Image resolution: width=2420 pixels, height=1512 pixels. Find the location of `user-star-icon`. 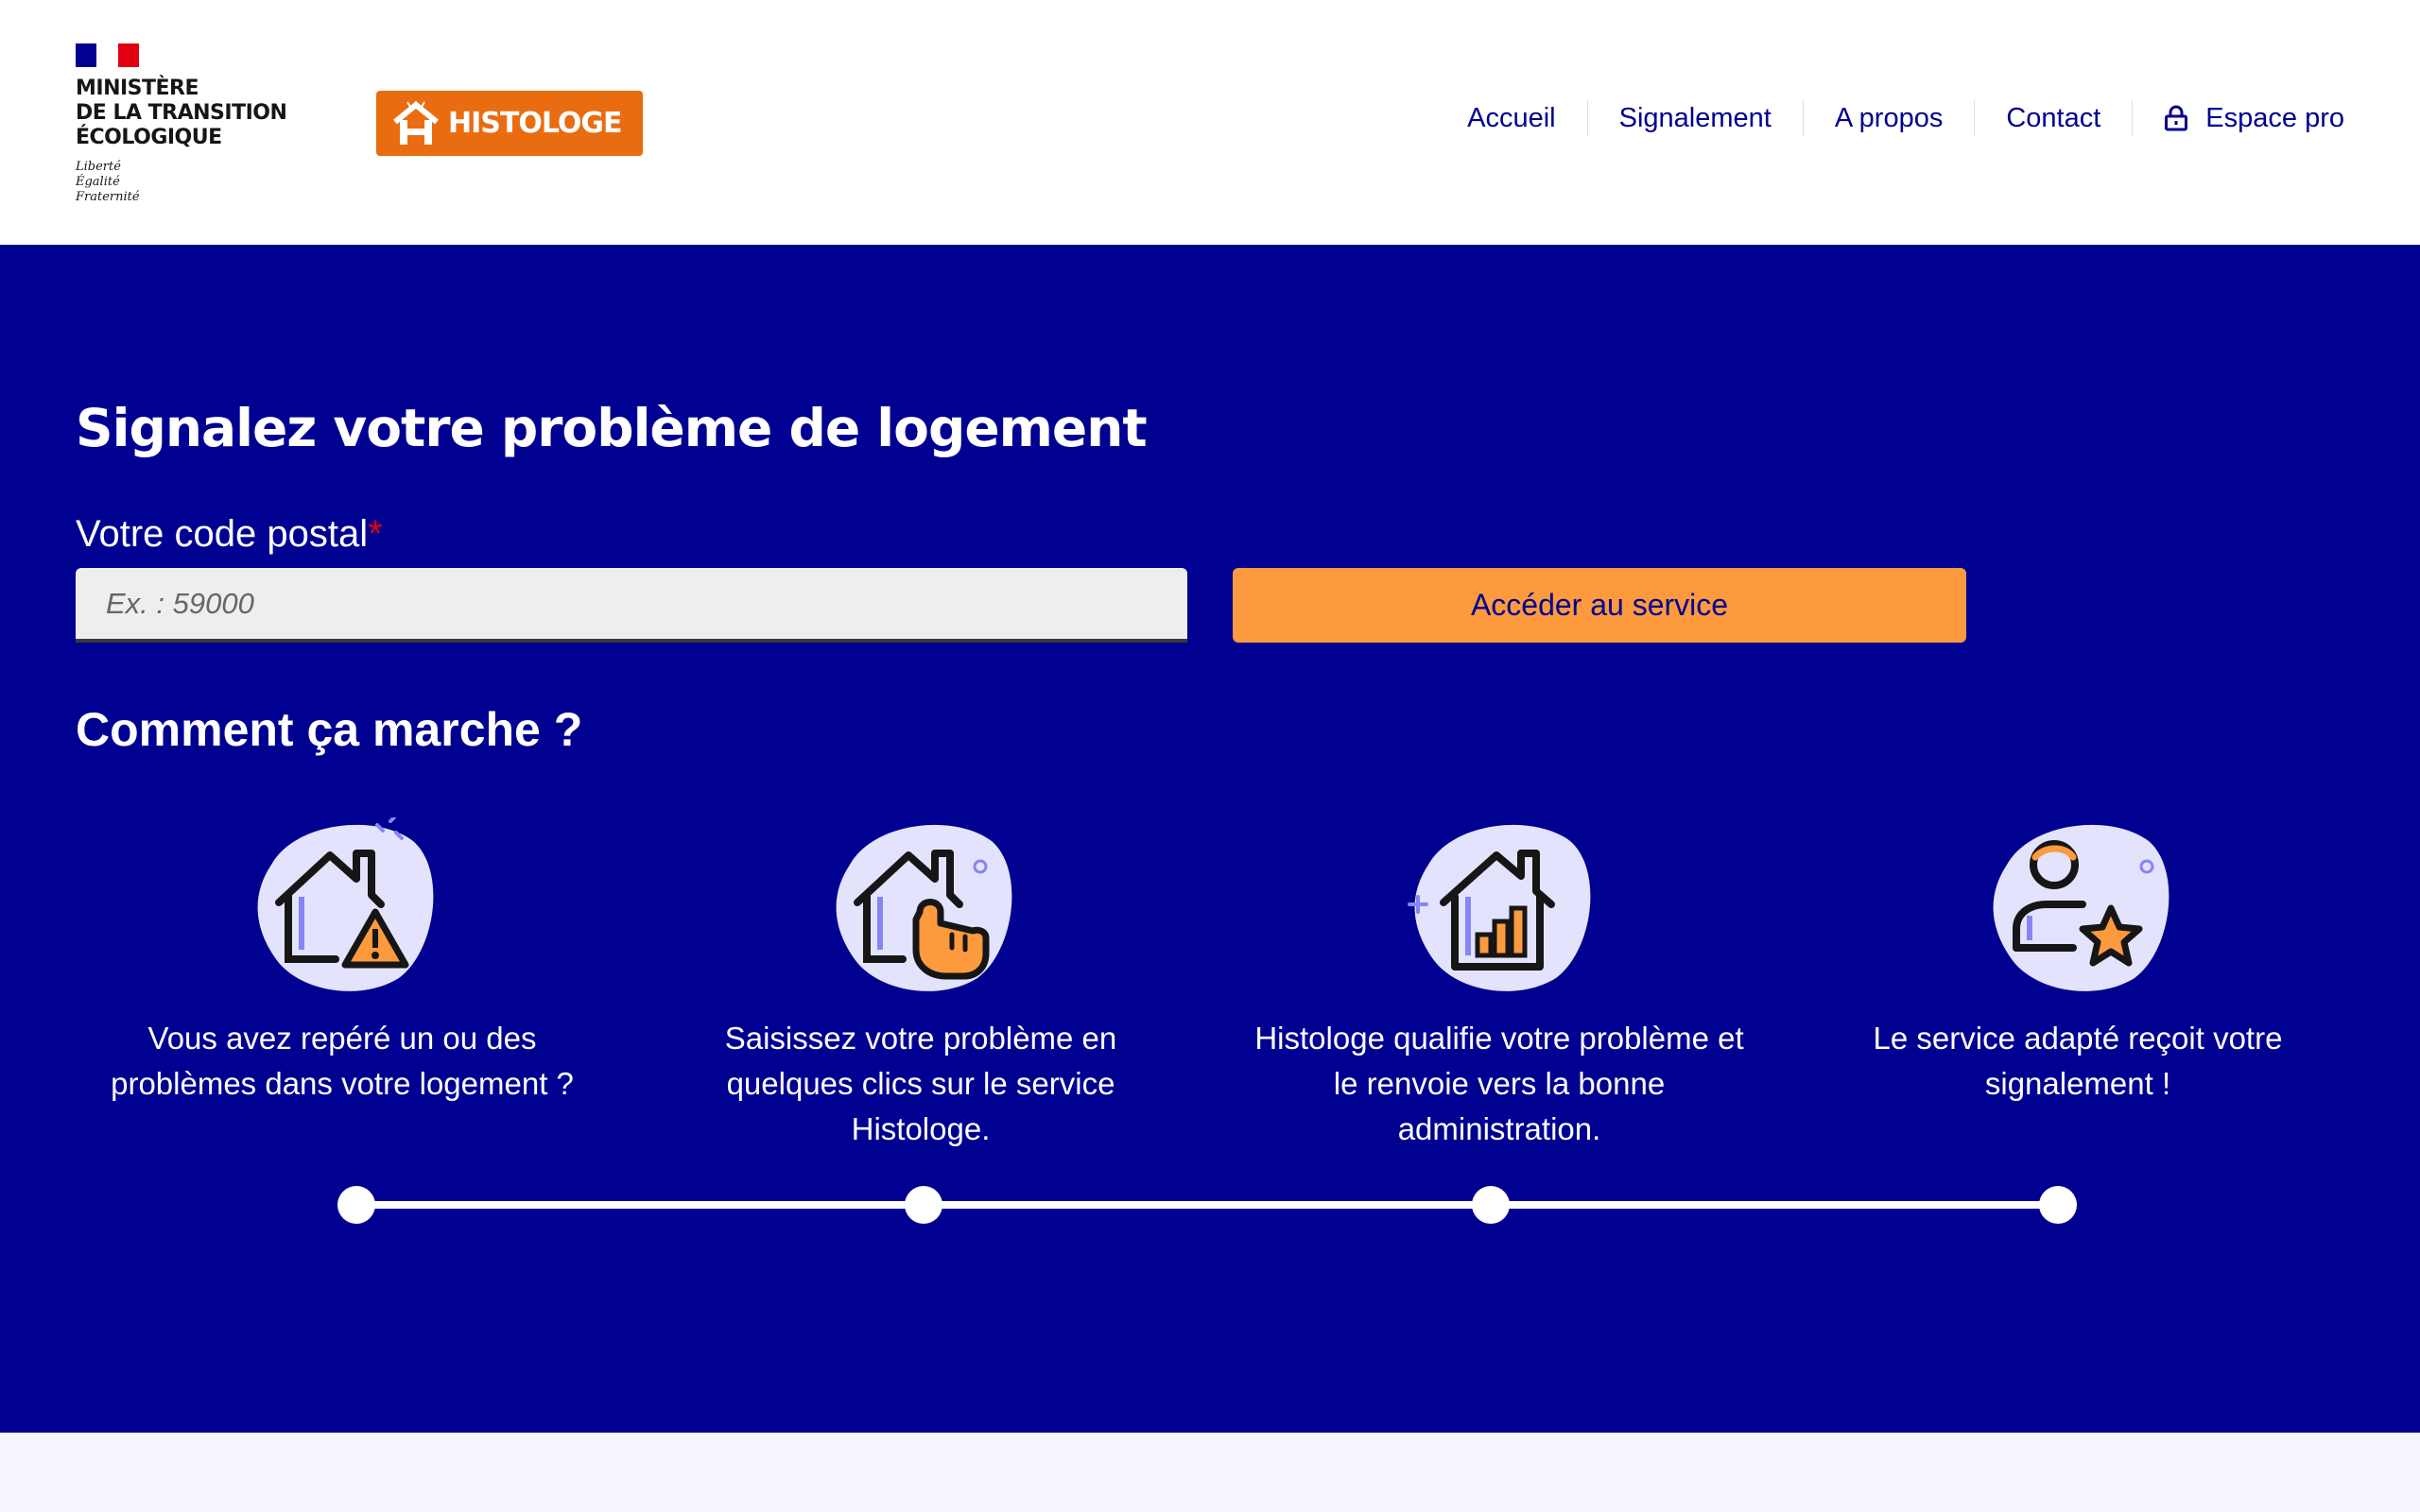

user-star-icon is located at coordinates (2081, 907).